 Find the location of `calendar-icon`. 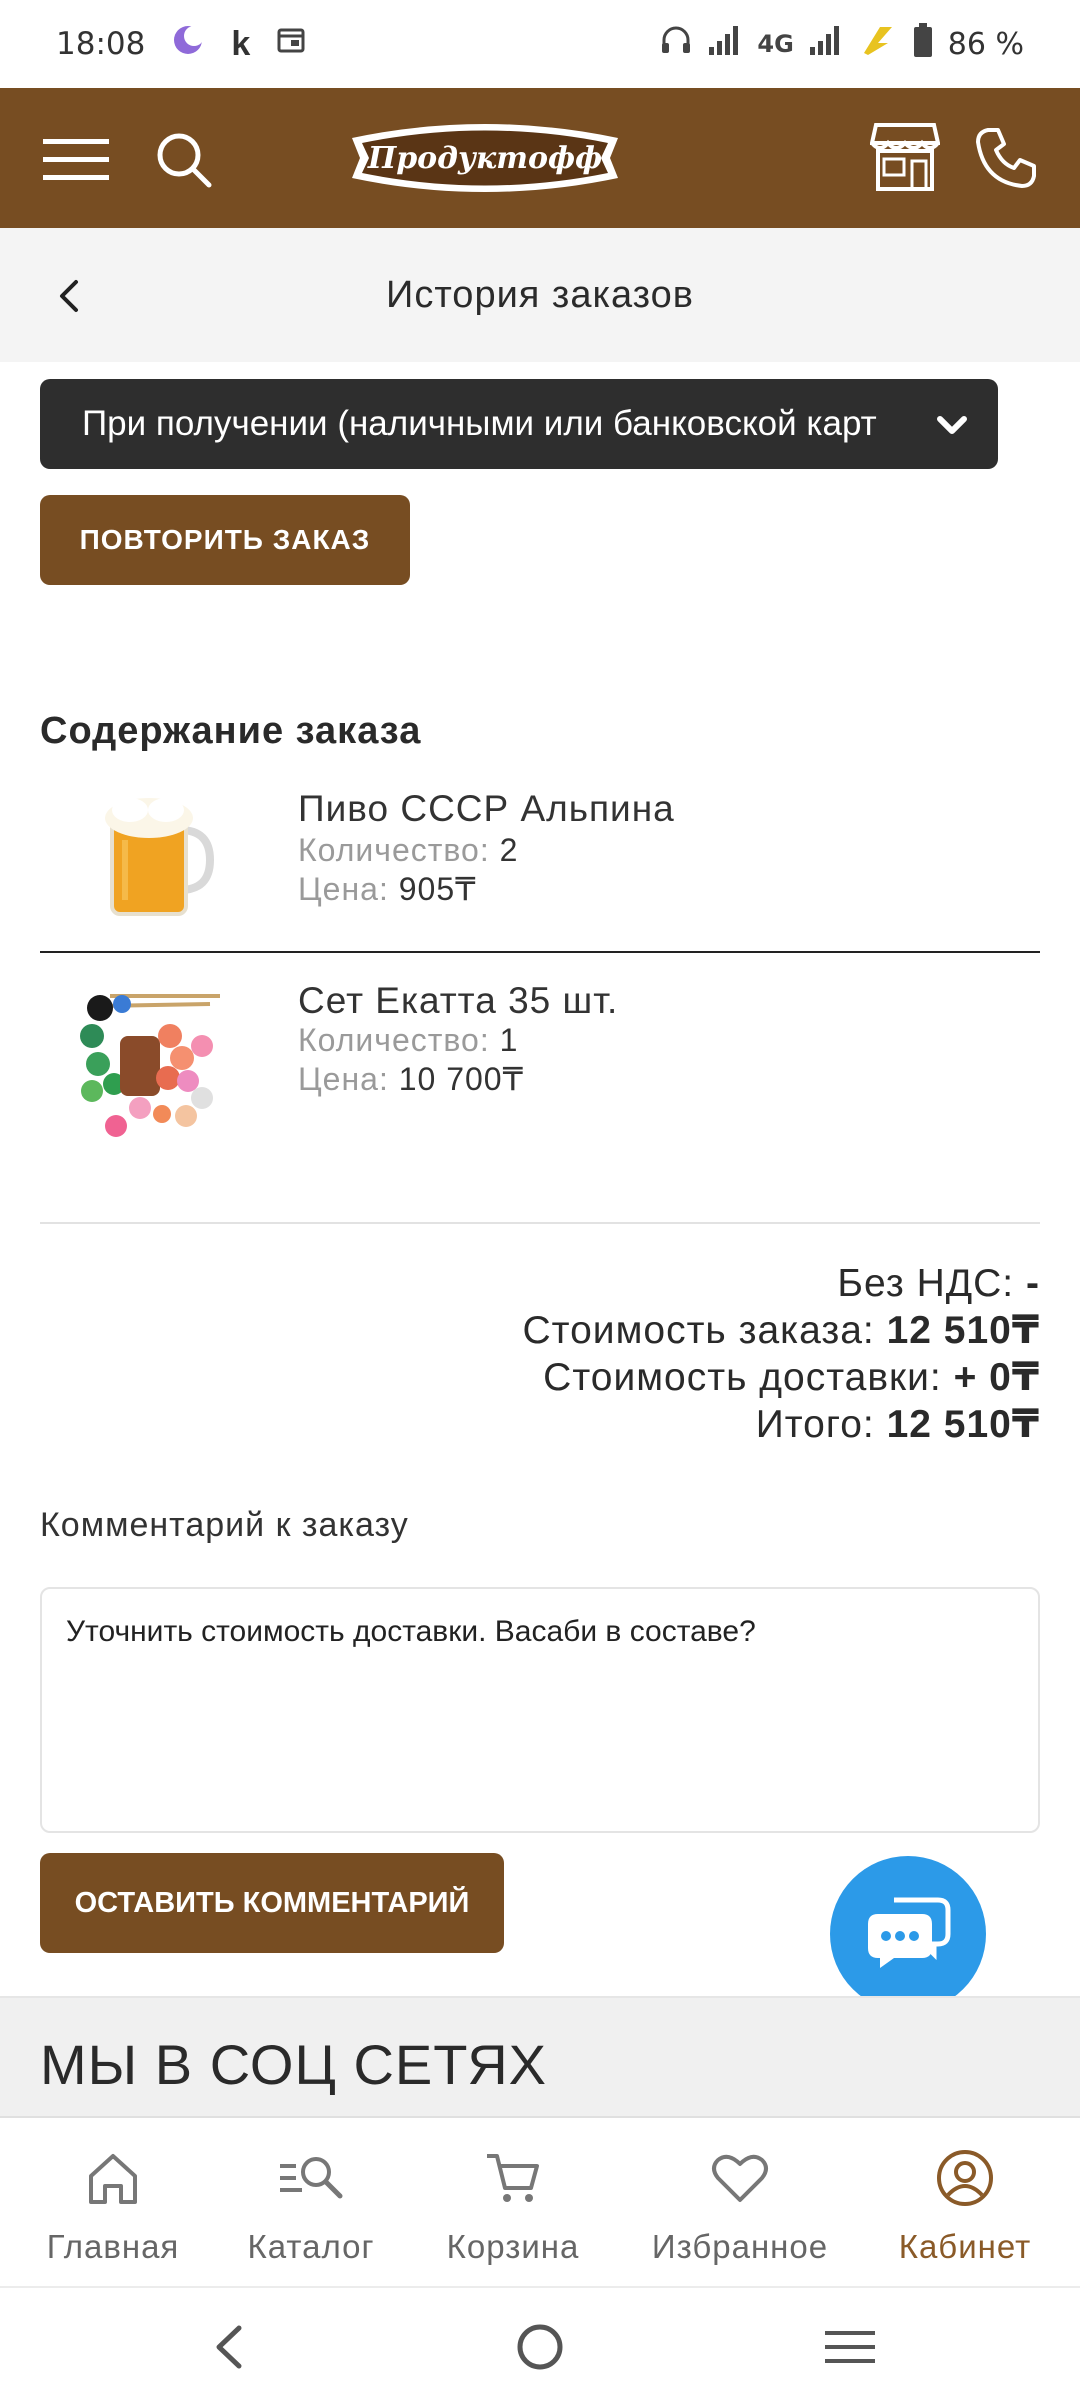

calendar-icon is located at coordinates (291, 44).